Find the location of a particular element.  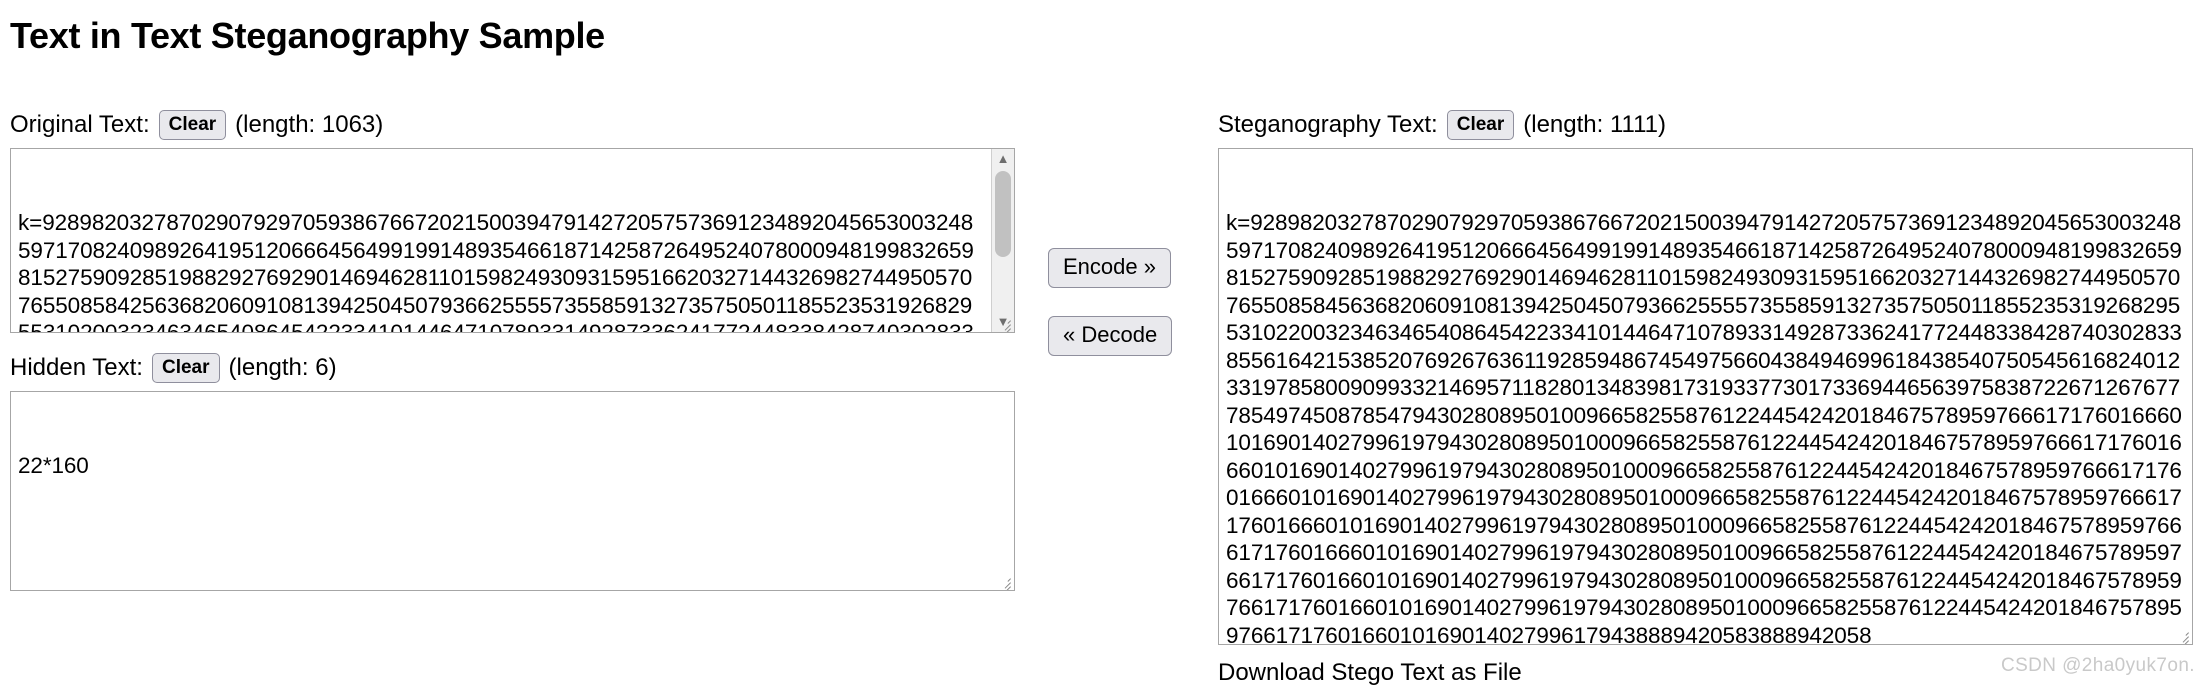

clear-original-button: Clear is located at coordinates (192, 125).